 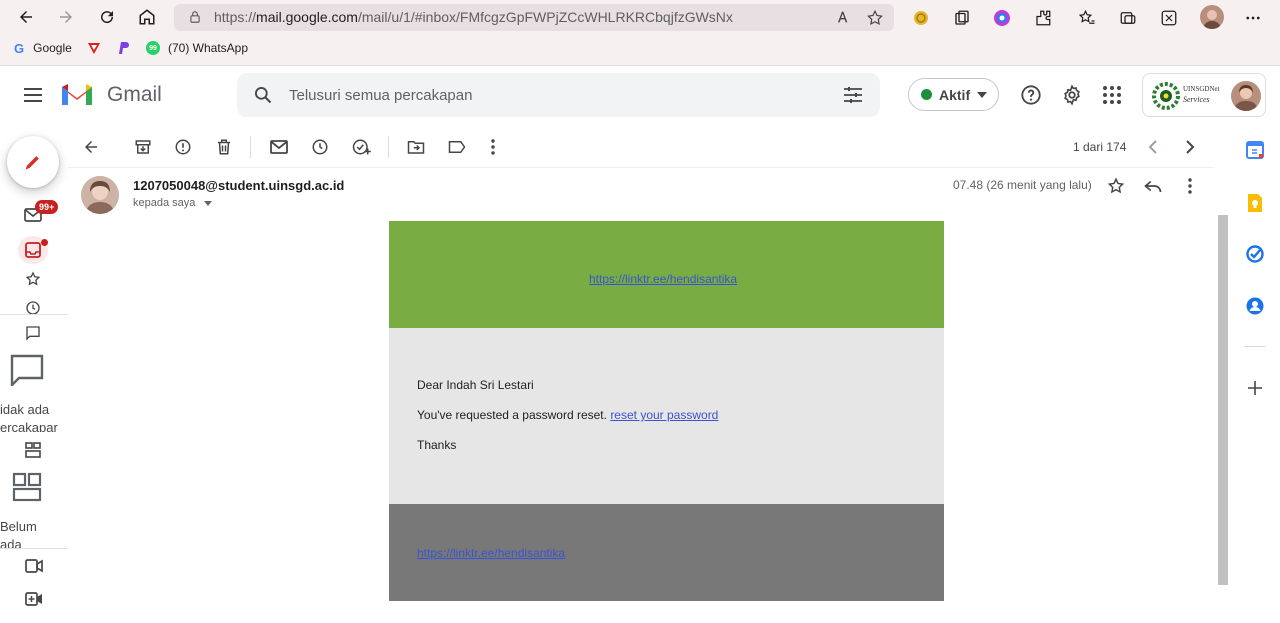 What do you see at coordinates (279, 147) in the screenshot?
I see `mark-unread-icon` at bounding box center [279, 147].